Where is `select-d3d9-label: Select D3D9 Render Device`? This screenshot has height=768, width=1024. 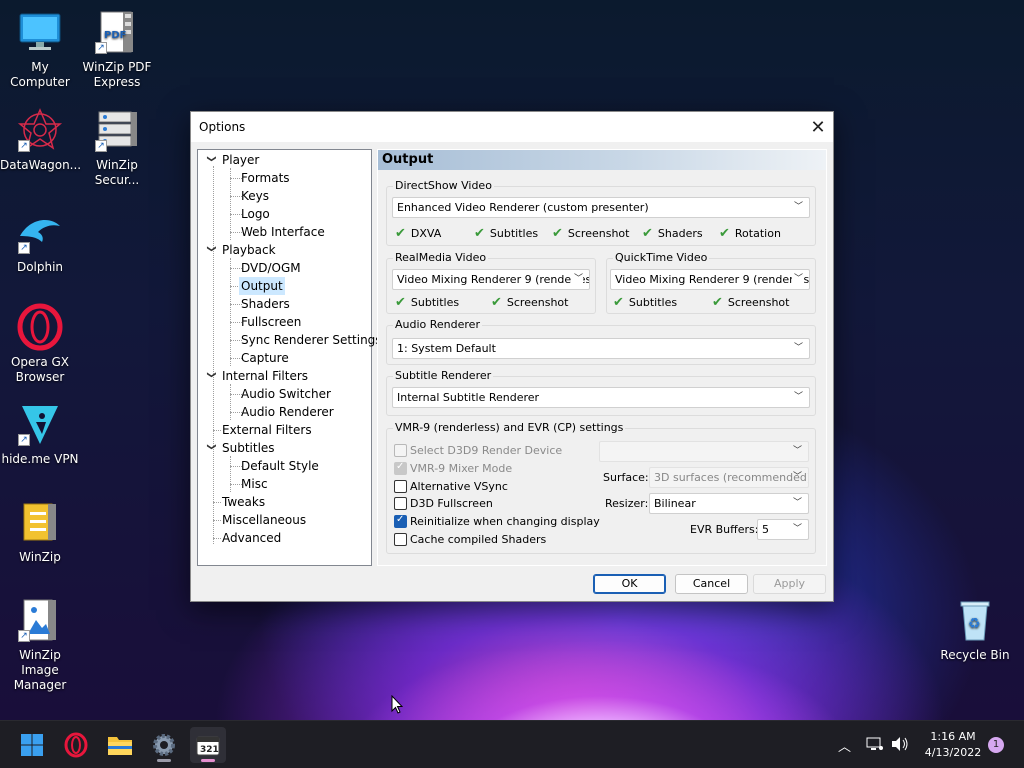 select-d3d9-label: Select D3D9 Render Device is located at coordinates (486, 450).